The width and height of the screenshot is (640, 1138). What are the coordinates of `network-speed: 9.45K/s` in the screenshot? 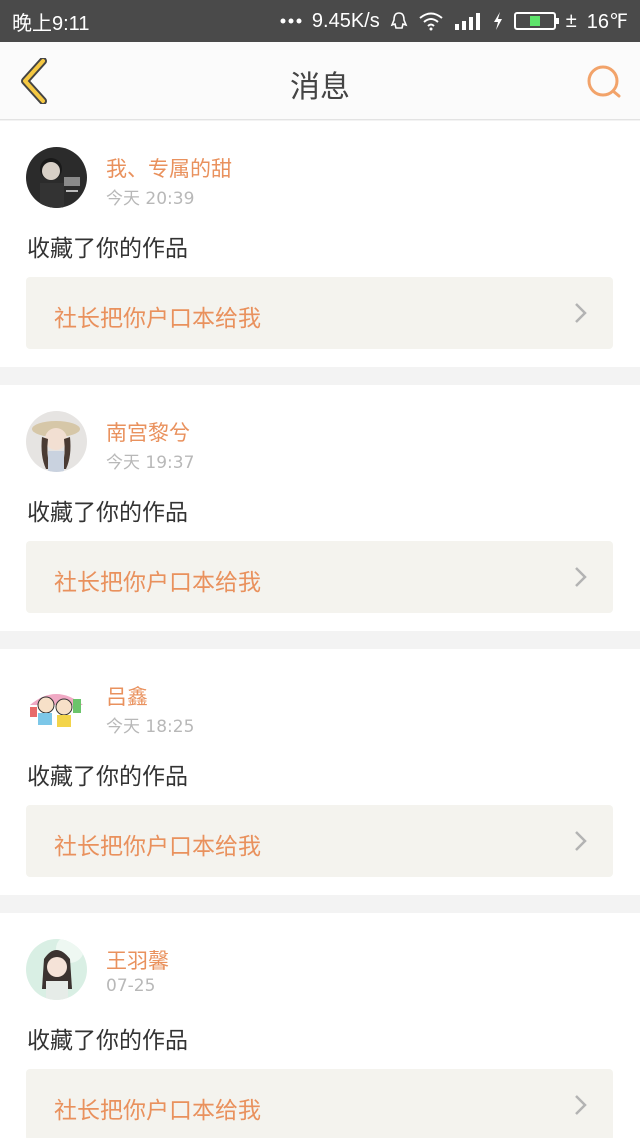 It's located at (345, 20).